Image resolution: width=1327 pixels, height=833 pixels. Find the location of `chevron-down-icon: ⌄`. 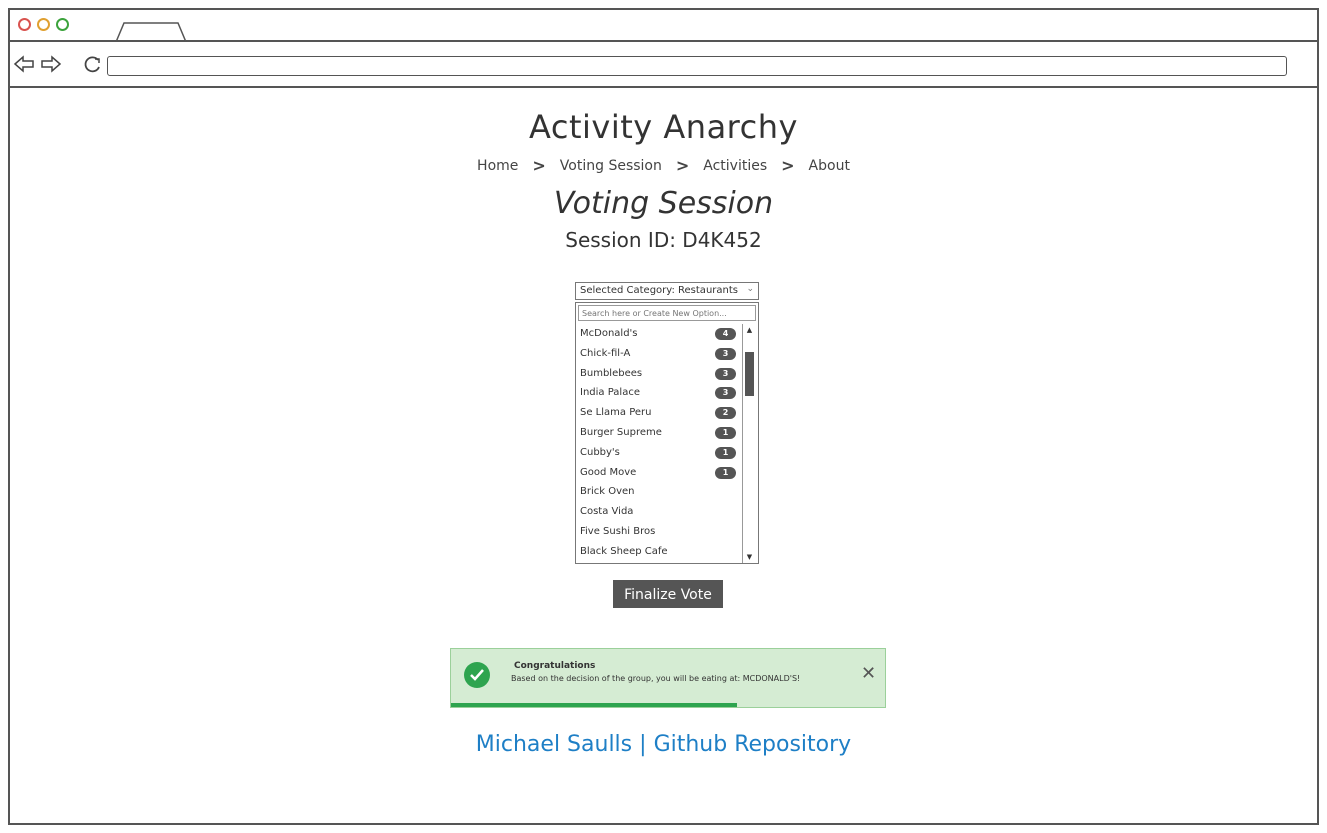

chevron-down-icon: ⌄ is located at coordinates (750, 289).